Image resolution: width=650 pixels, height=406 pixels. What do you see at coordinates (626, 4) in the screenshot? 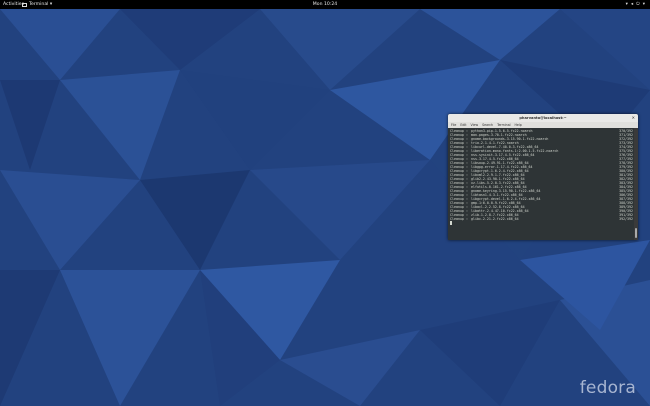
I see `network-icon: ▾` at bounding box center [626, 4].